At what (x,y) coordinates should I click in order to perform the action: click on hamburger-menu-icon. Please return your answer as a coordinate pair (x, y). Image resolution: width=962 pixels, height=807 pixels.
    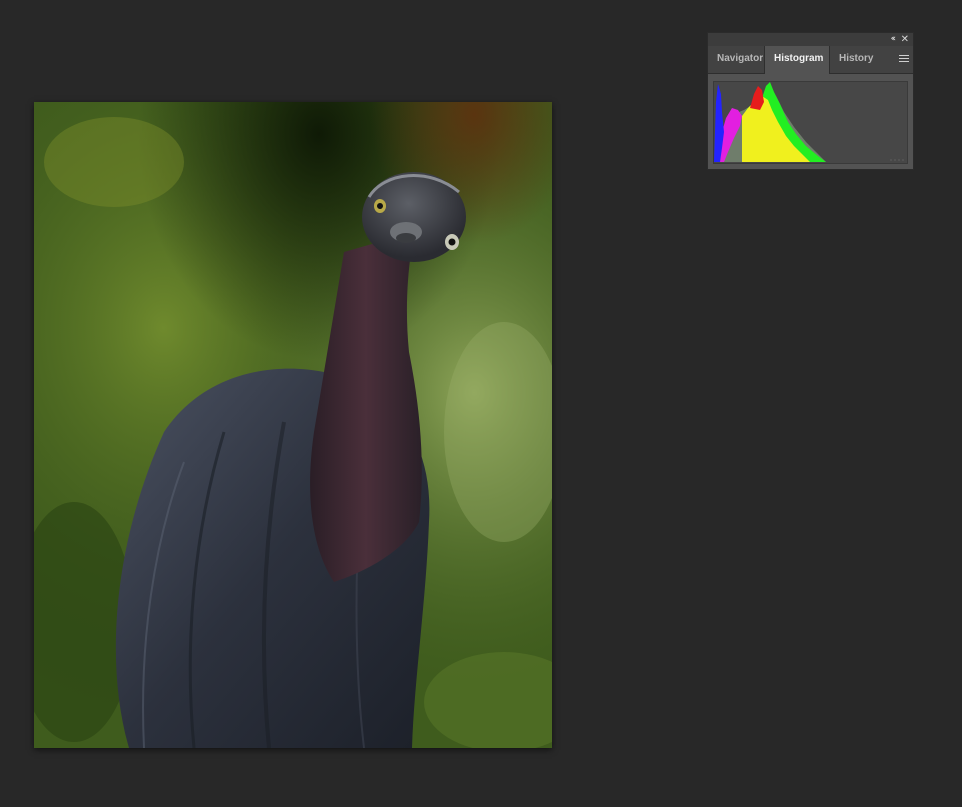
    Looking at the image, I should click on (904, 59).